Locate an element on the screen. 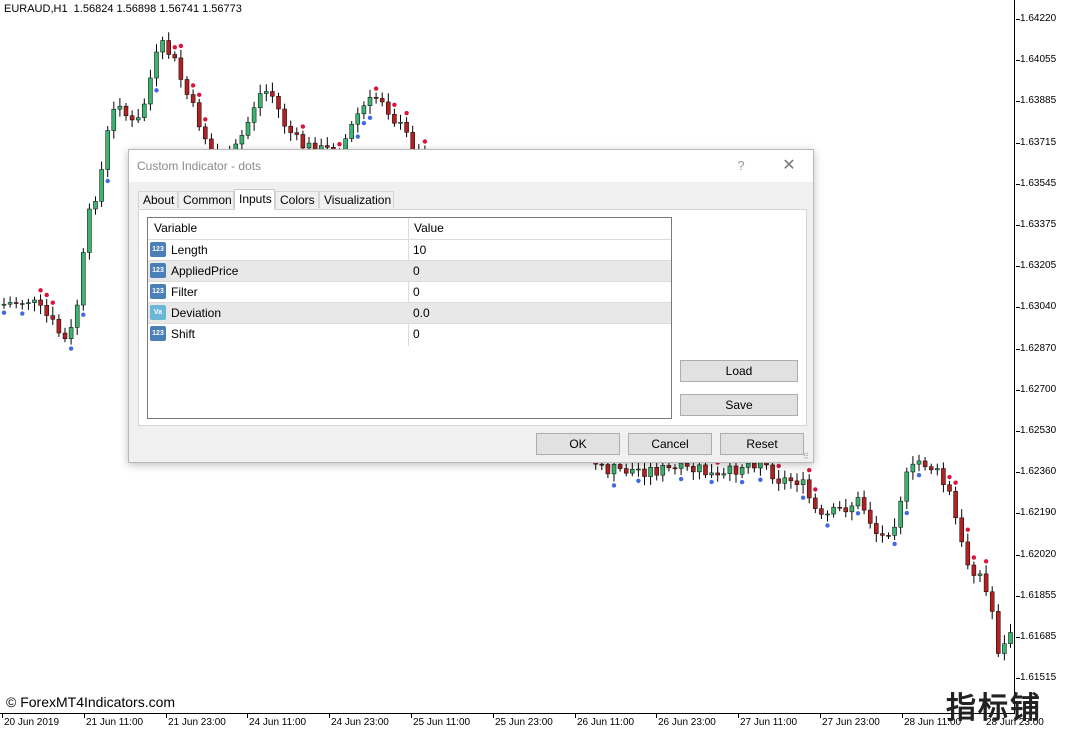 The width and height of the screenshot is (1068, 734). load-button: Load is located at coordinates (739, 371).